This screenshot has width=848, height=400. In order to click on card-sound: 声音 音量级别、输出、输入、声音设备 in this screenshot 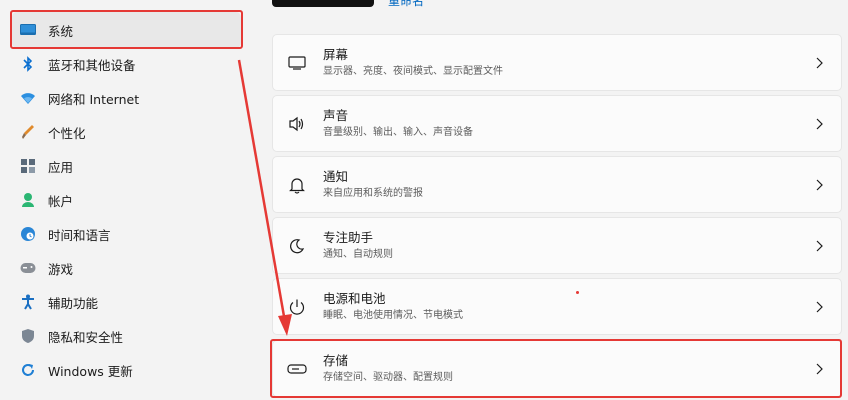, I will do `click(557, 123)`.